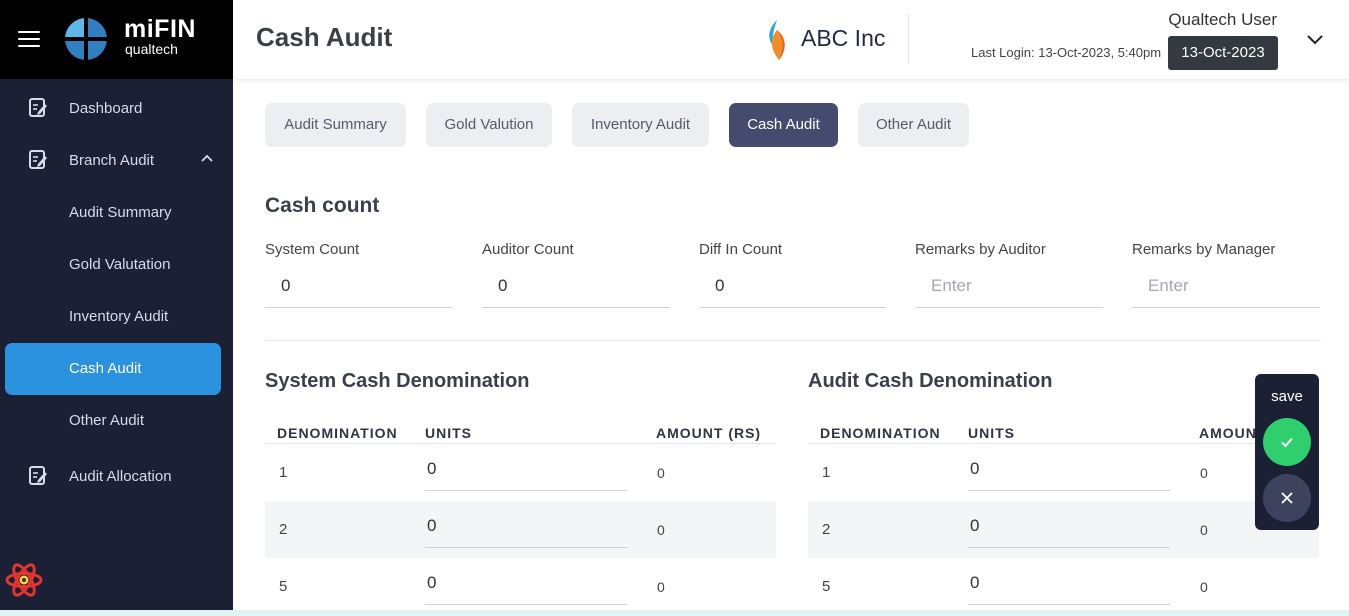 The height and width of the screenshot is (616, 1349). Describe the element at coordinates (843, 38) in the screenshot. I see `org-name: ABC Inc` at that location.